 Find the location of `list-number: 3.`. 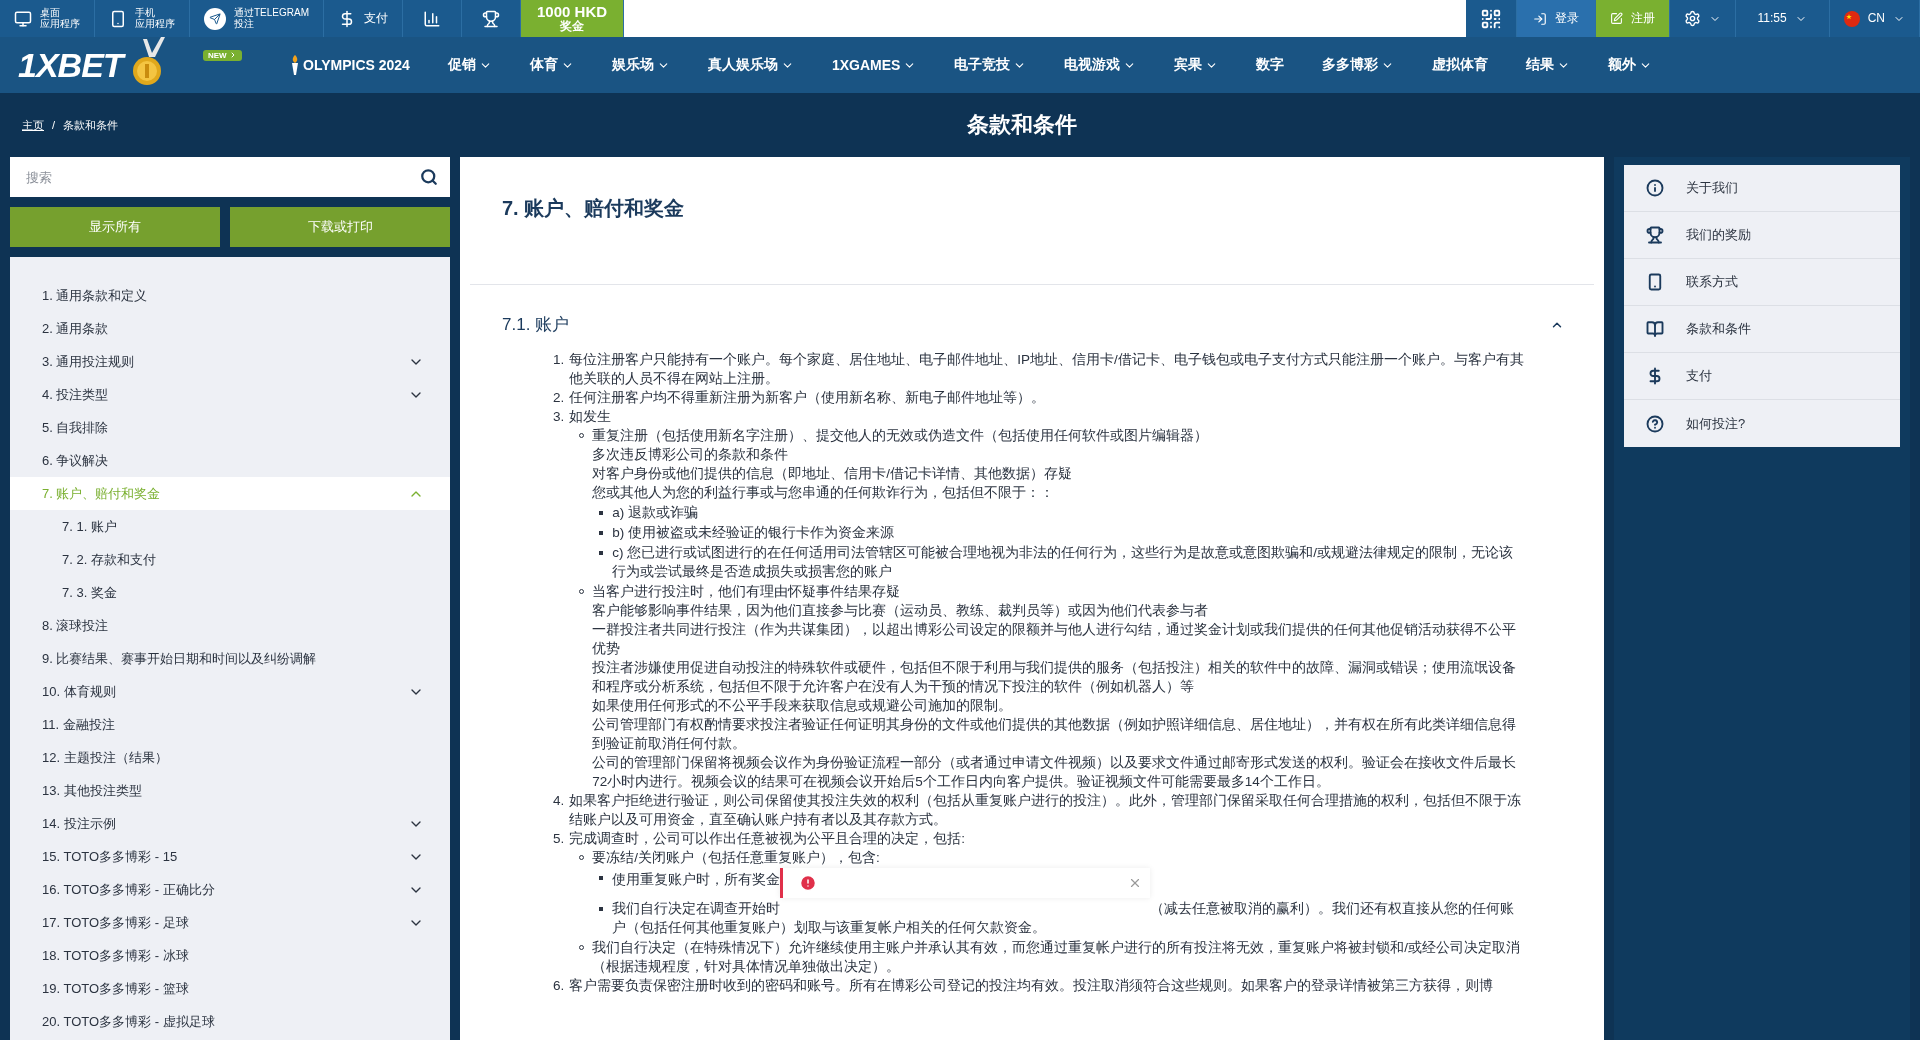

list-number: 3. is located at coordinates (559, 417).